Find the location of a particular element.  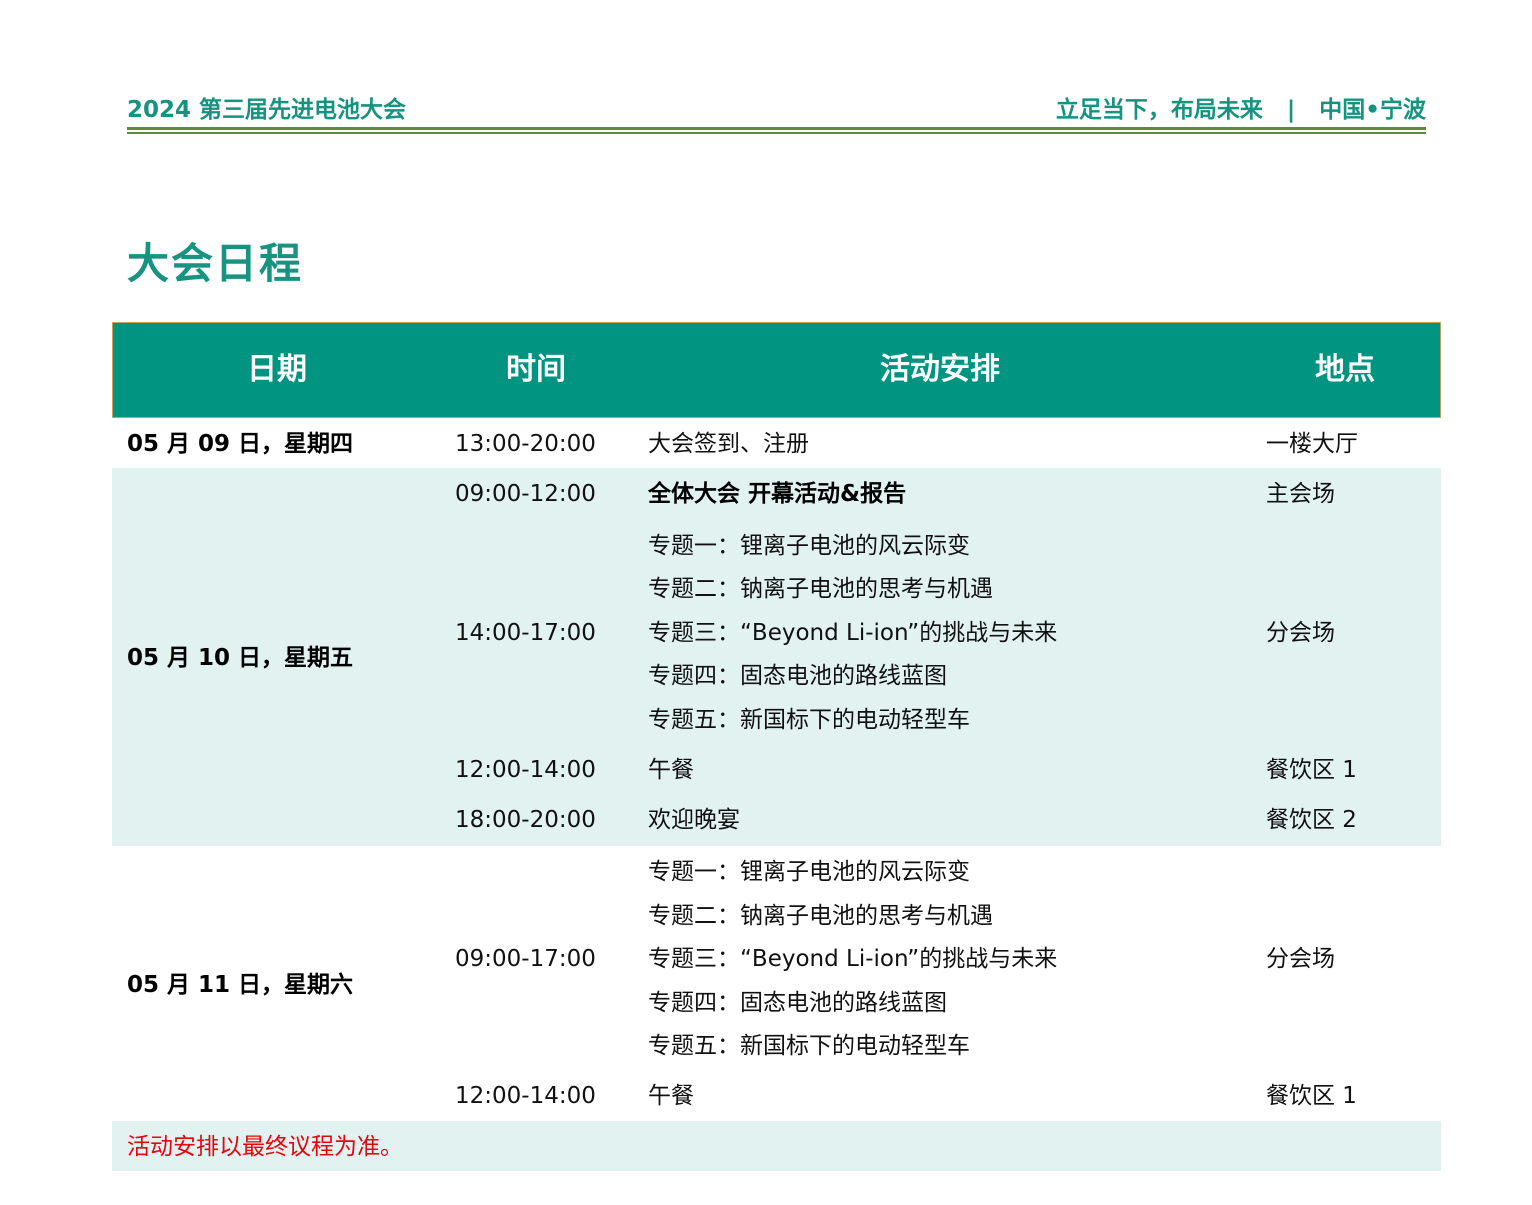

conference-name: 2024 第三届先进电池大会 is located at coordinates (267, 110).